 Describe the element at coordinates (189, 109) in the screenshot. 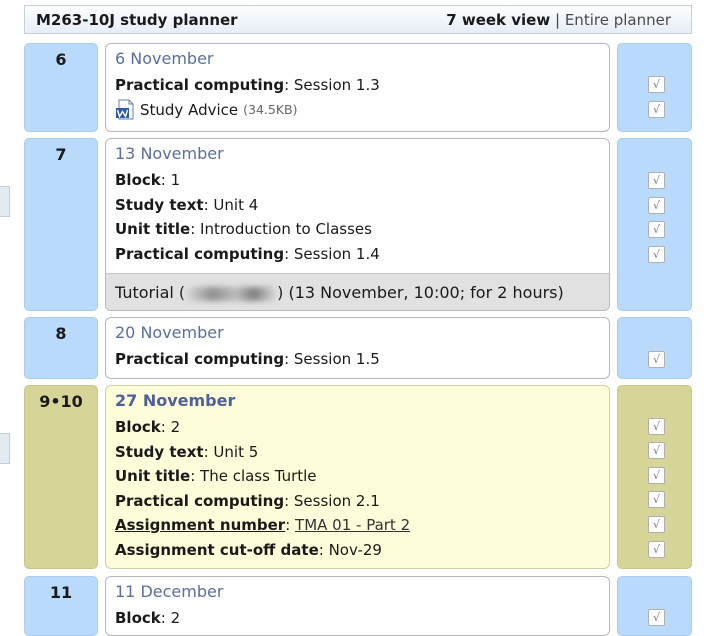

I see `document-name: Study Advice` at that location.